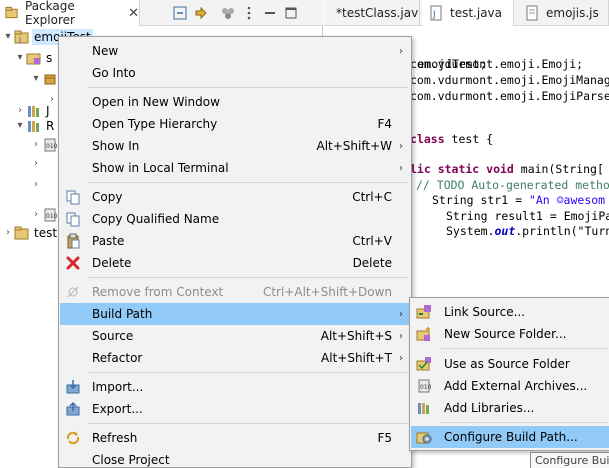 This screenshot has width=609, height=468. Describe the element at coordinates (50, 125) in the screenshot. I see `tree-item-label: R` at that location.